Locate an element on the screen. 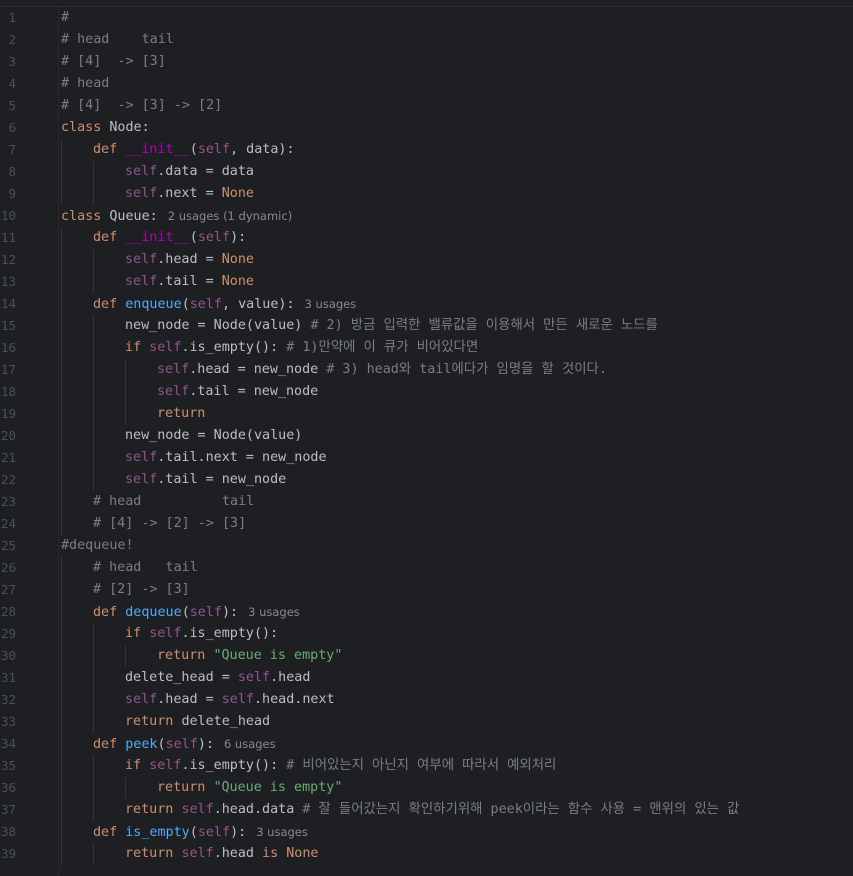 This screenshot has width=853, height=876. line-number: 31 is located at coordinates (8, 678).